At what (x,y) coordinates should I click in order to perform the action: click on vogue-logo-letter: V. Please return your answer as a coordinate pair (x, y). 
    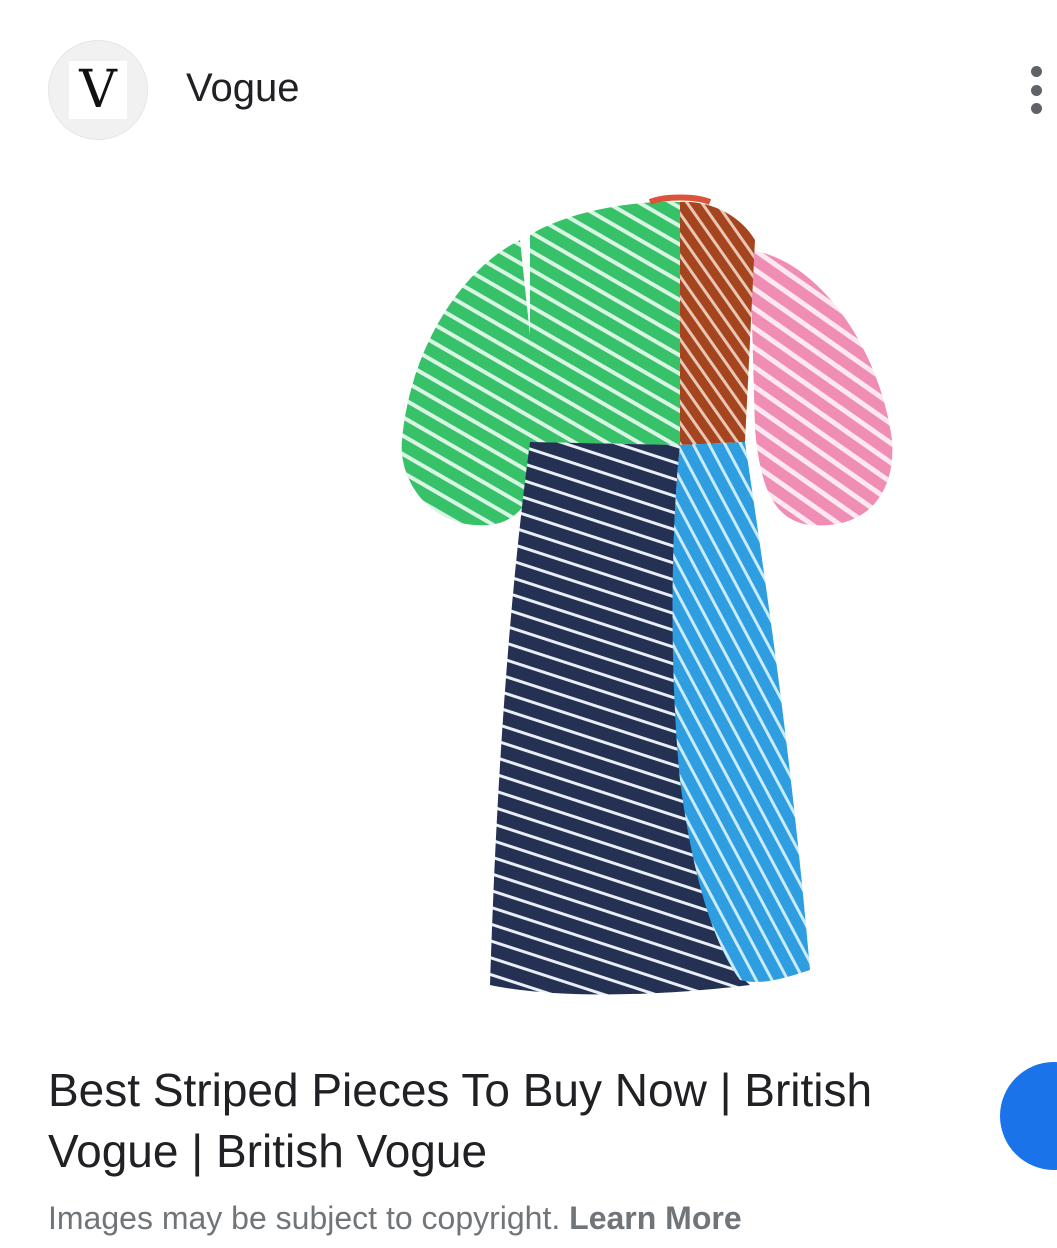
    Looking at the image, I should click on (98, 90).